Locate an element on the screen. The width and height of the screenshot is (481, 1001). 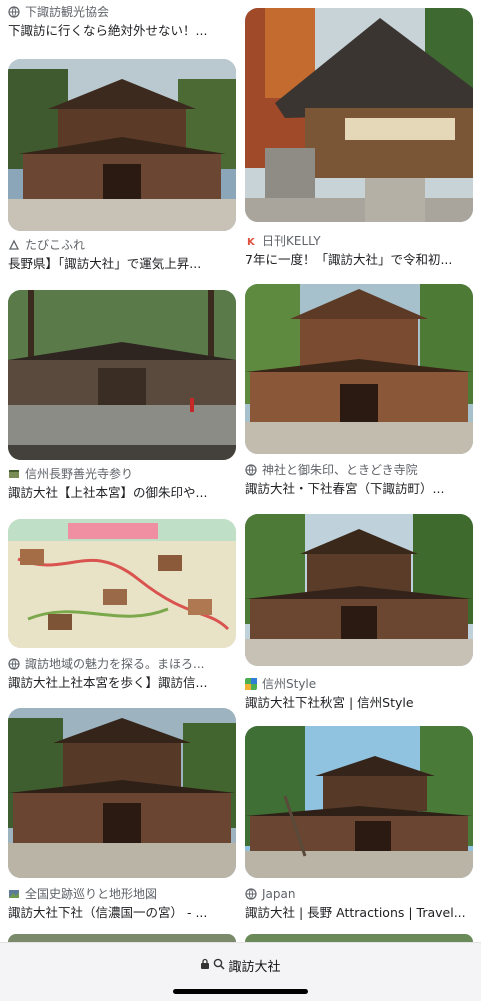
shinshu-style-icon is located at coordinates (251, 684).